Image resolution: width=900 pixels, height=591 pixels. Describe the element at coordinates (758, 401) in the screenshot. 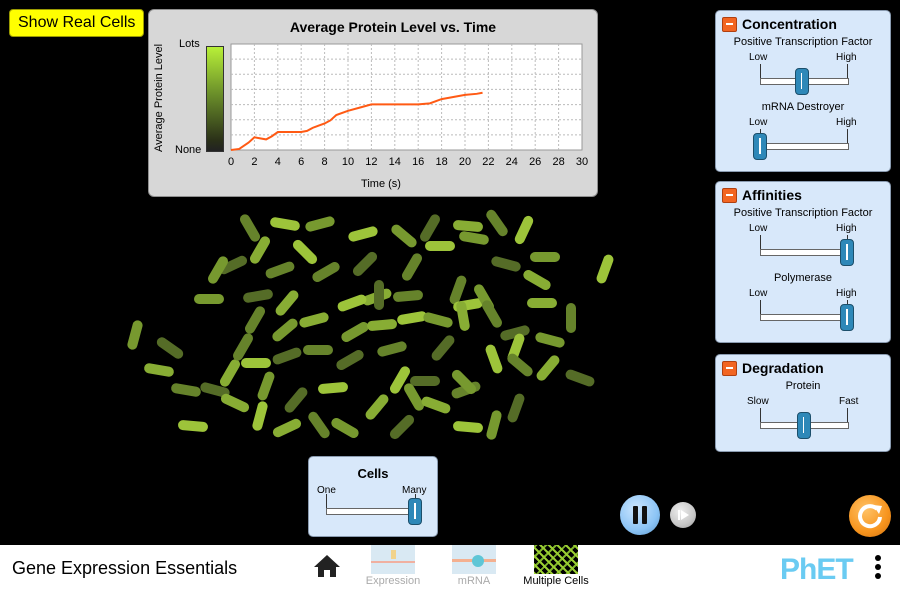

I see `slider-min-label: Slow` at that location.